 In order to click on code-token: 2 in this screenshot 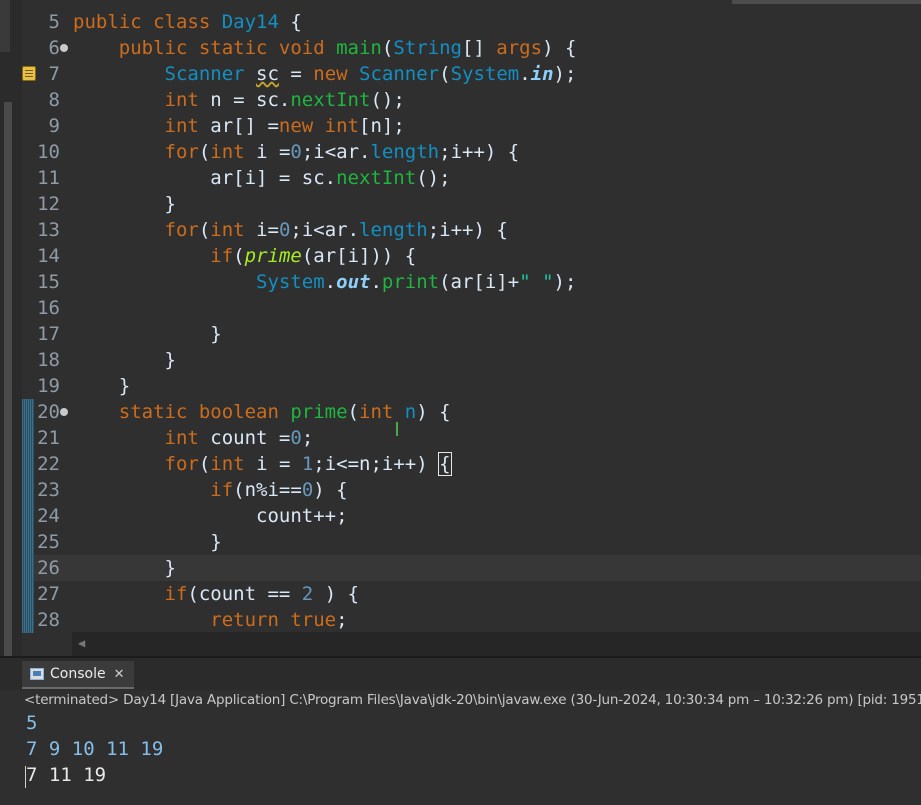, I will do `click(307, 594)`.